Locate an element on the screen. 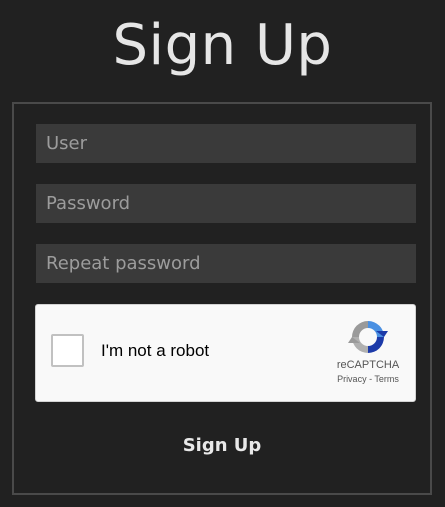  page-title: Sign Up is located at coordinates (222, 45).